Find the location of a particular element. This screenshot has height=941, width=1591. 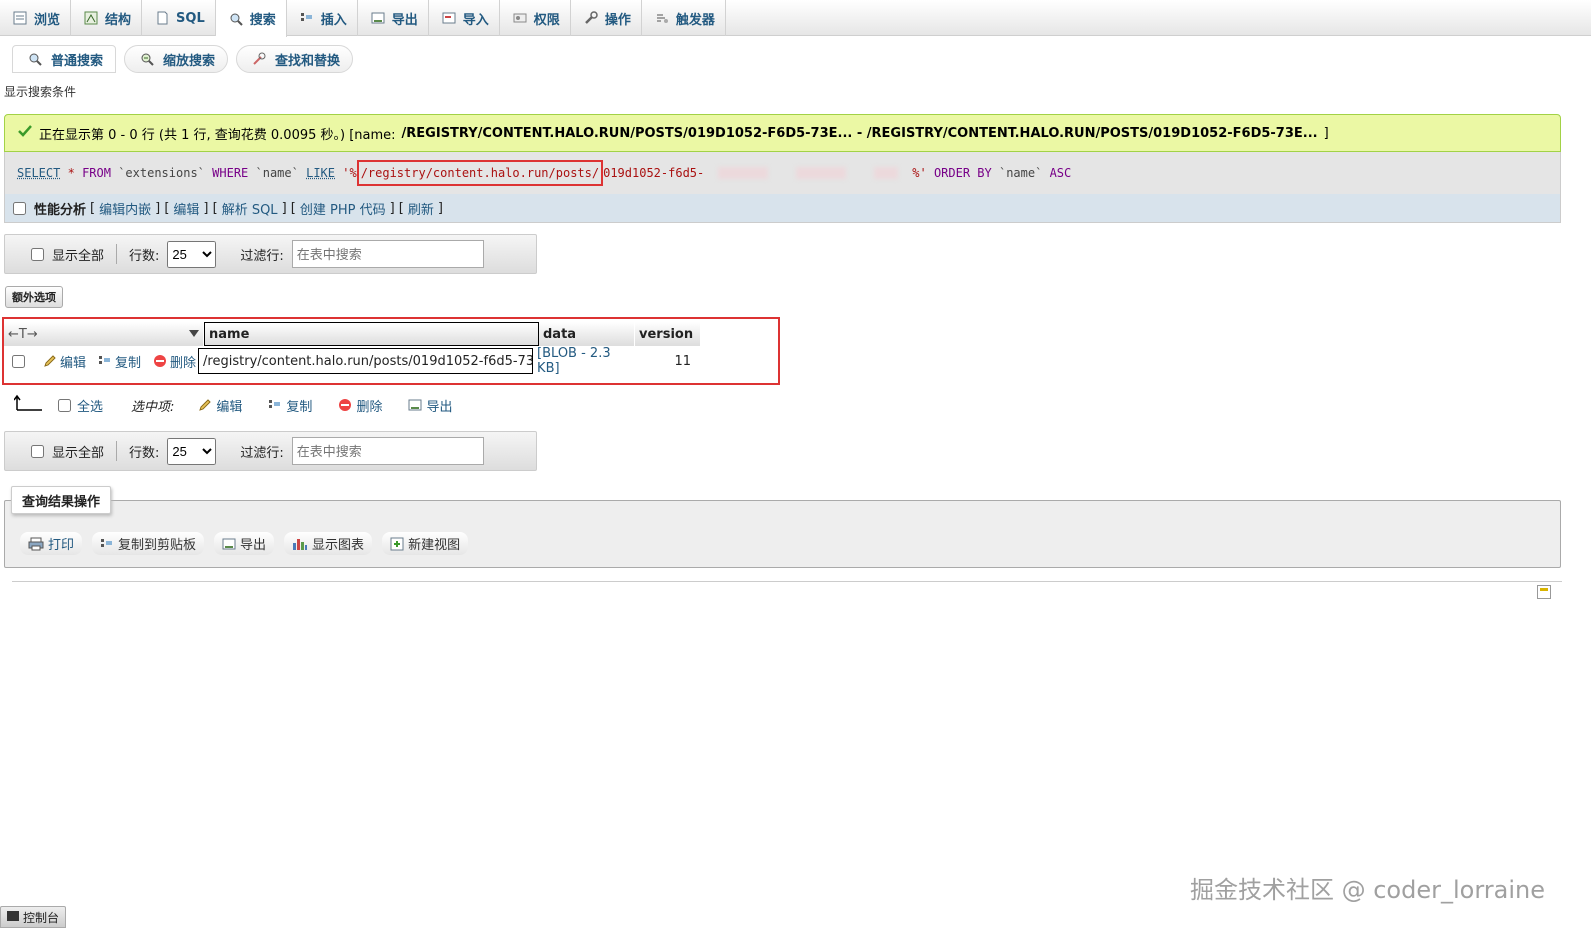

row-copy-button: 复制 is located at coordinates (119, 361).